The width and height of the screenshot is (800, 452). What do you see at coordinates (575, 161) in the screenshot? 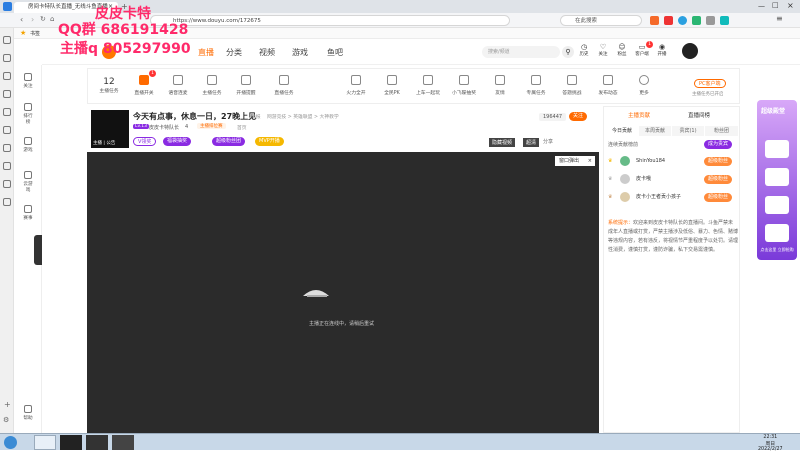
I see `popout-button: 窗口弹出 ×` at bounding box center [575, 161].